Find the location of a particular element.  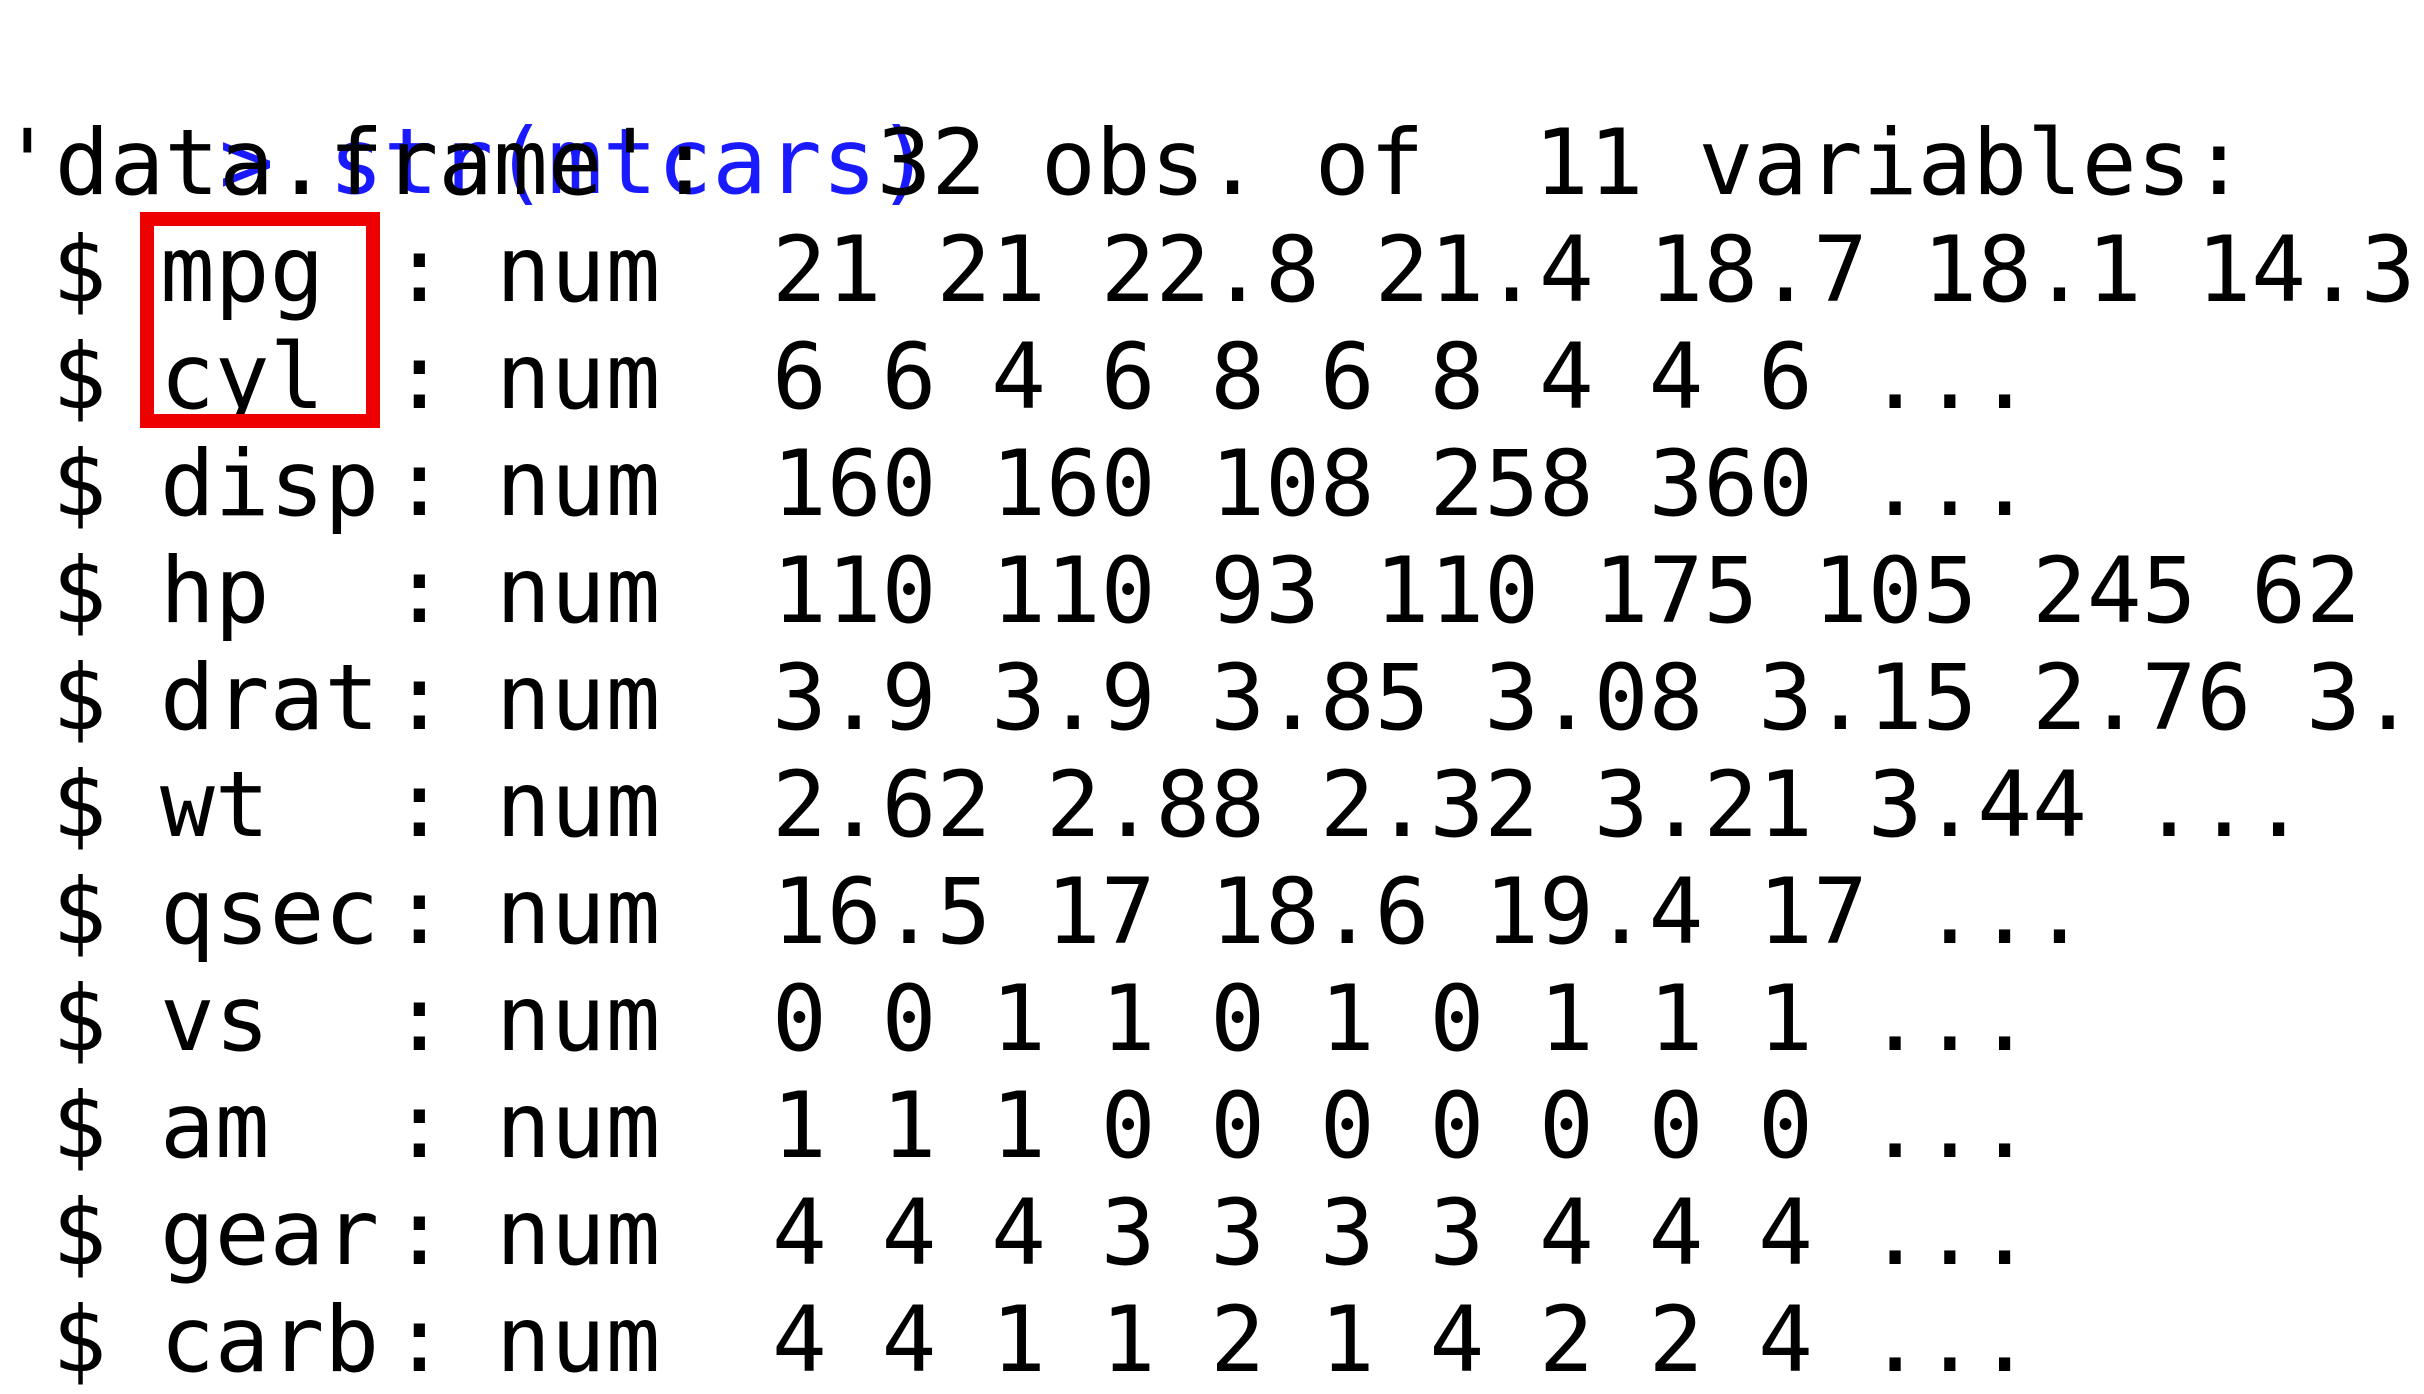

variable-name: disp is located at coordinates (270, 484).